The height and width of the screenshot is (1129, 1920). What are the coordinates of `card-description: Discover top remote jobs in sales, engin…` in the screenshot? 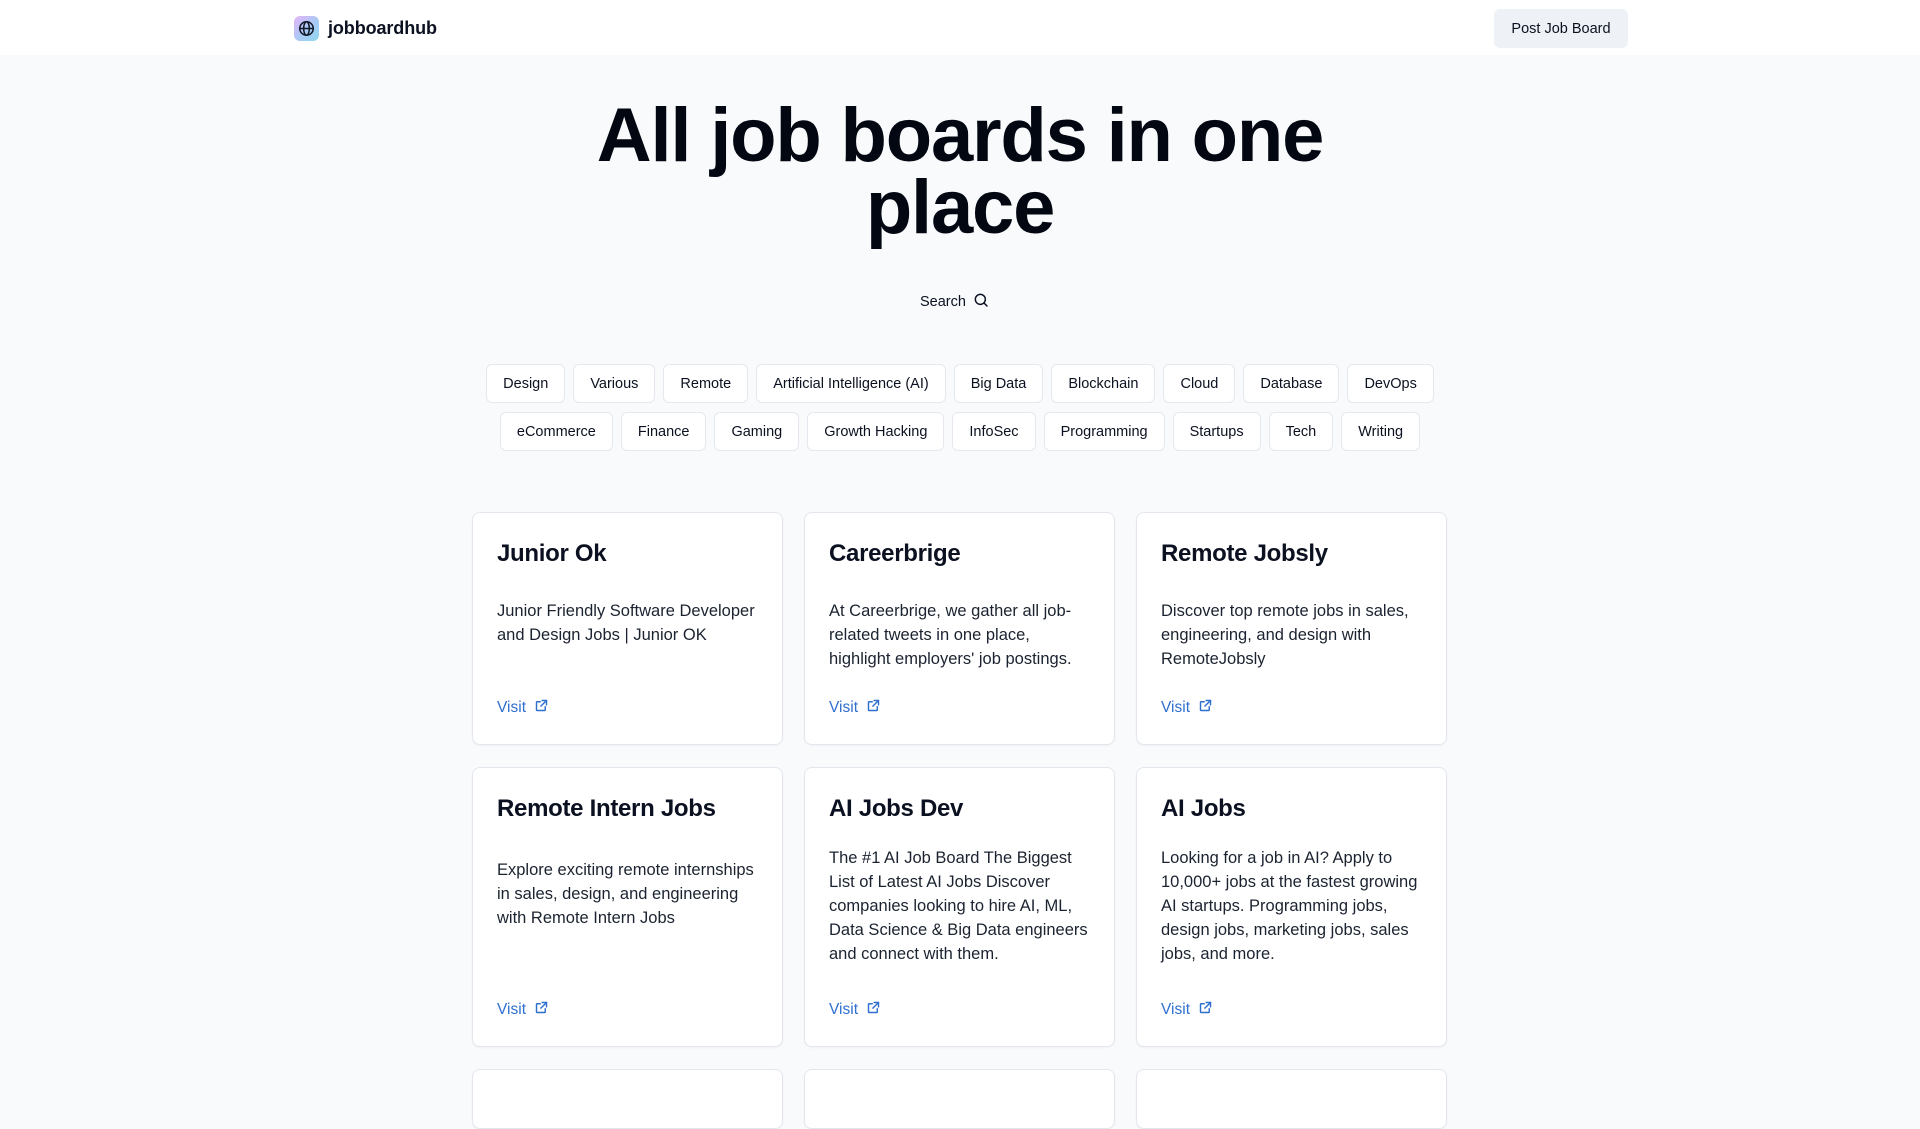 It's located at (1285, 635).